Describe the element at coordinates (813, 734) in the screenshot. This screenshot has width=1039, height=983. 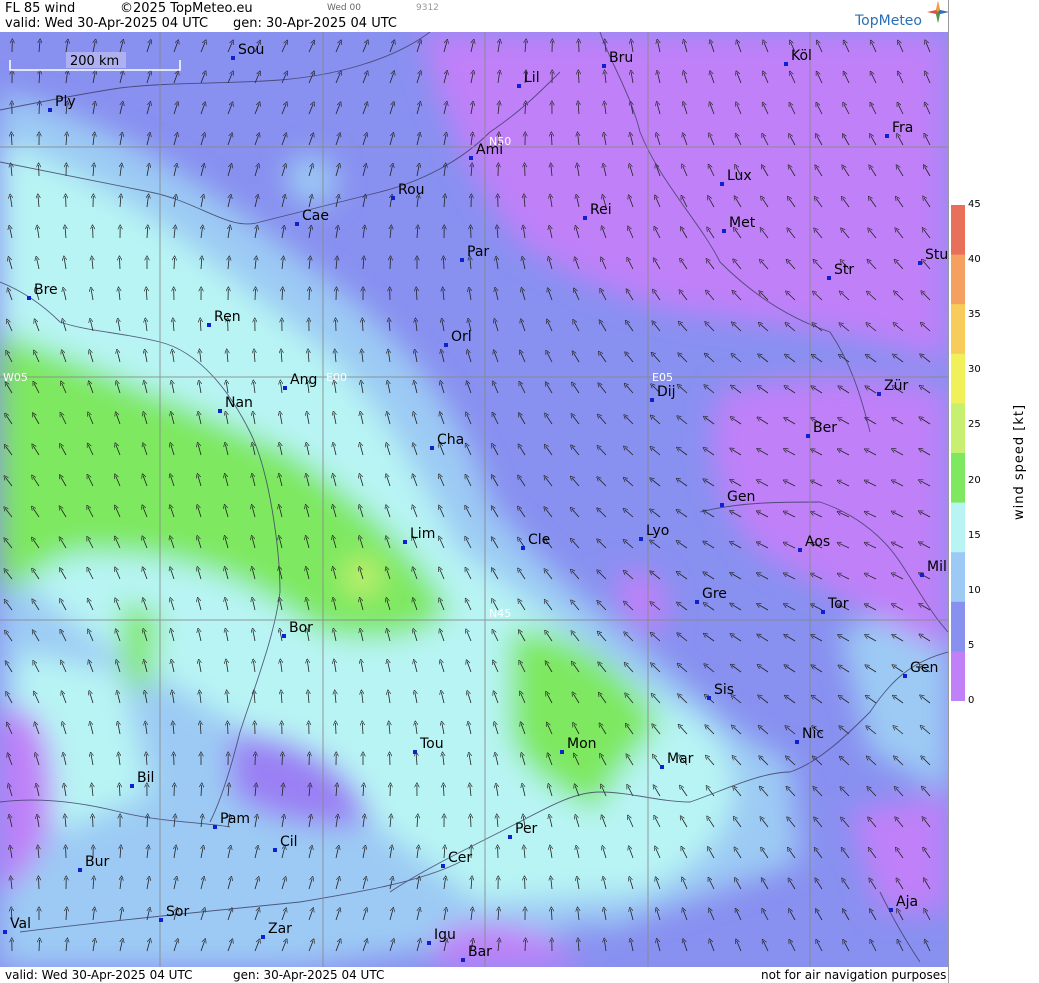
I see `city-label: Nic` at that location.